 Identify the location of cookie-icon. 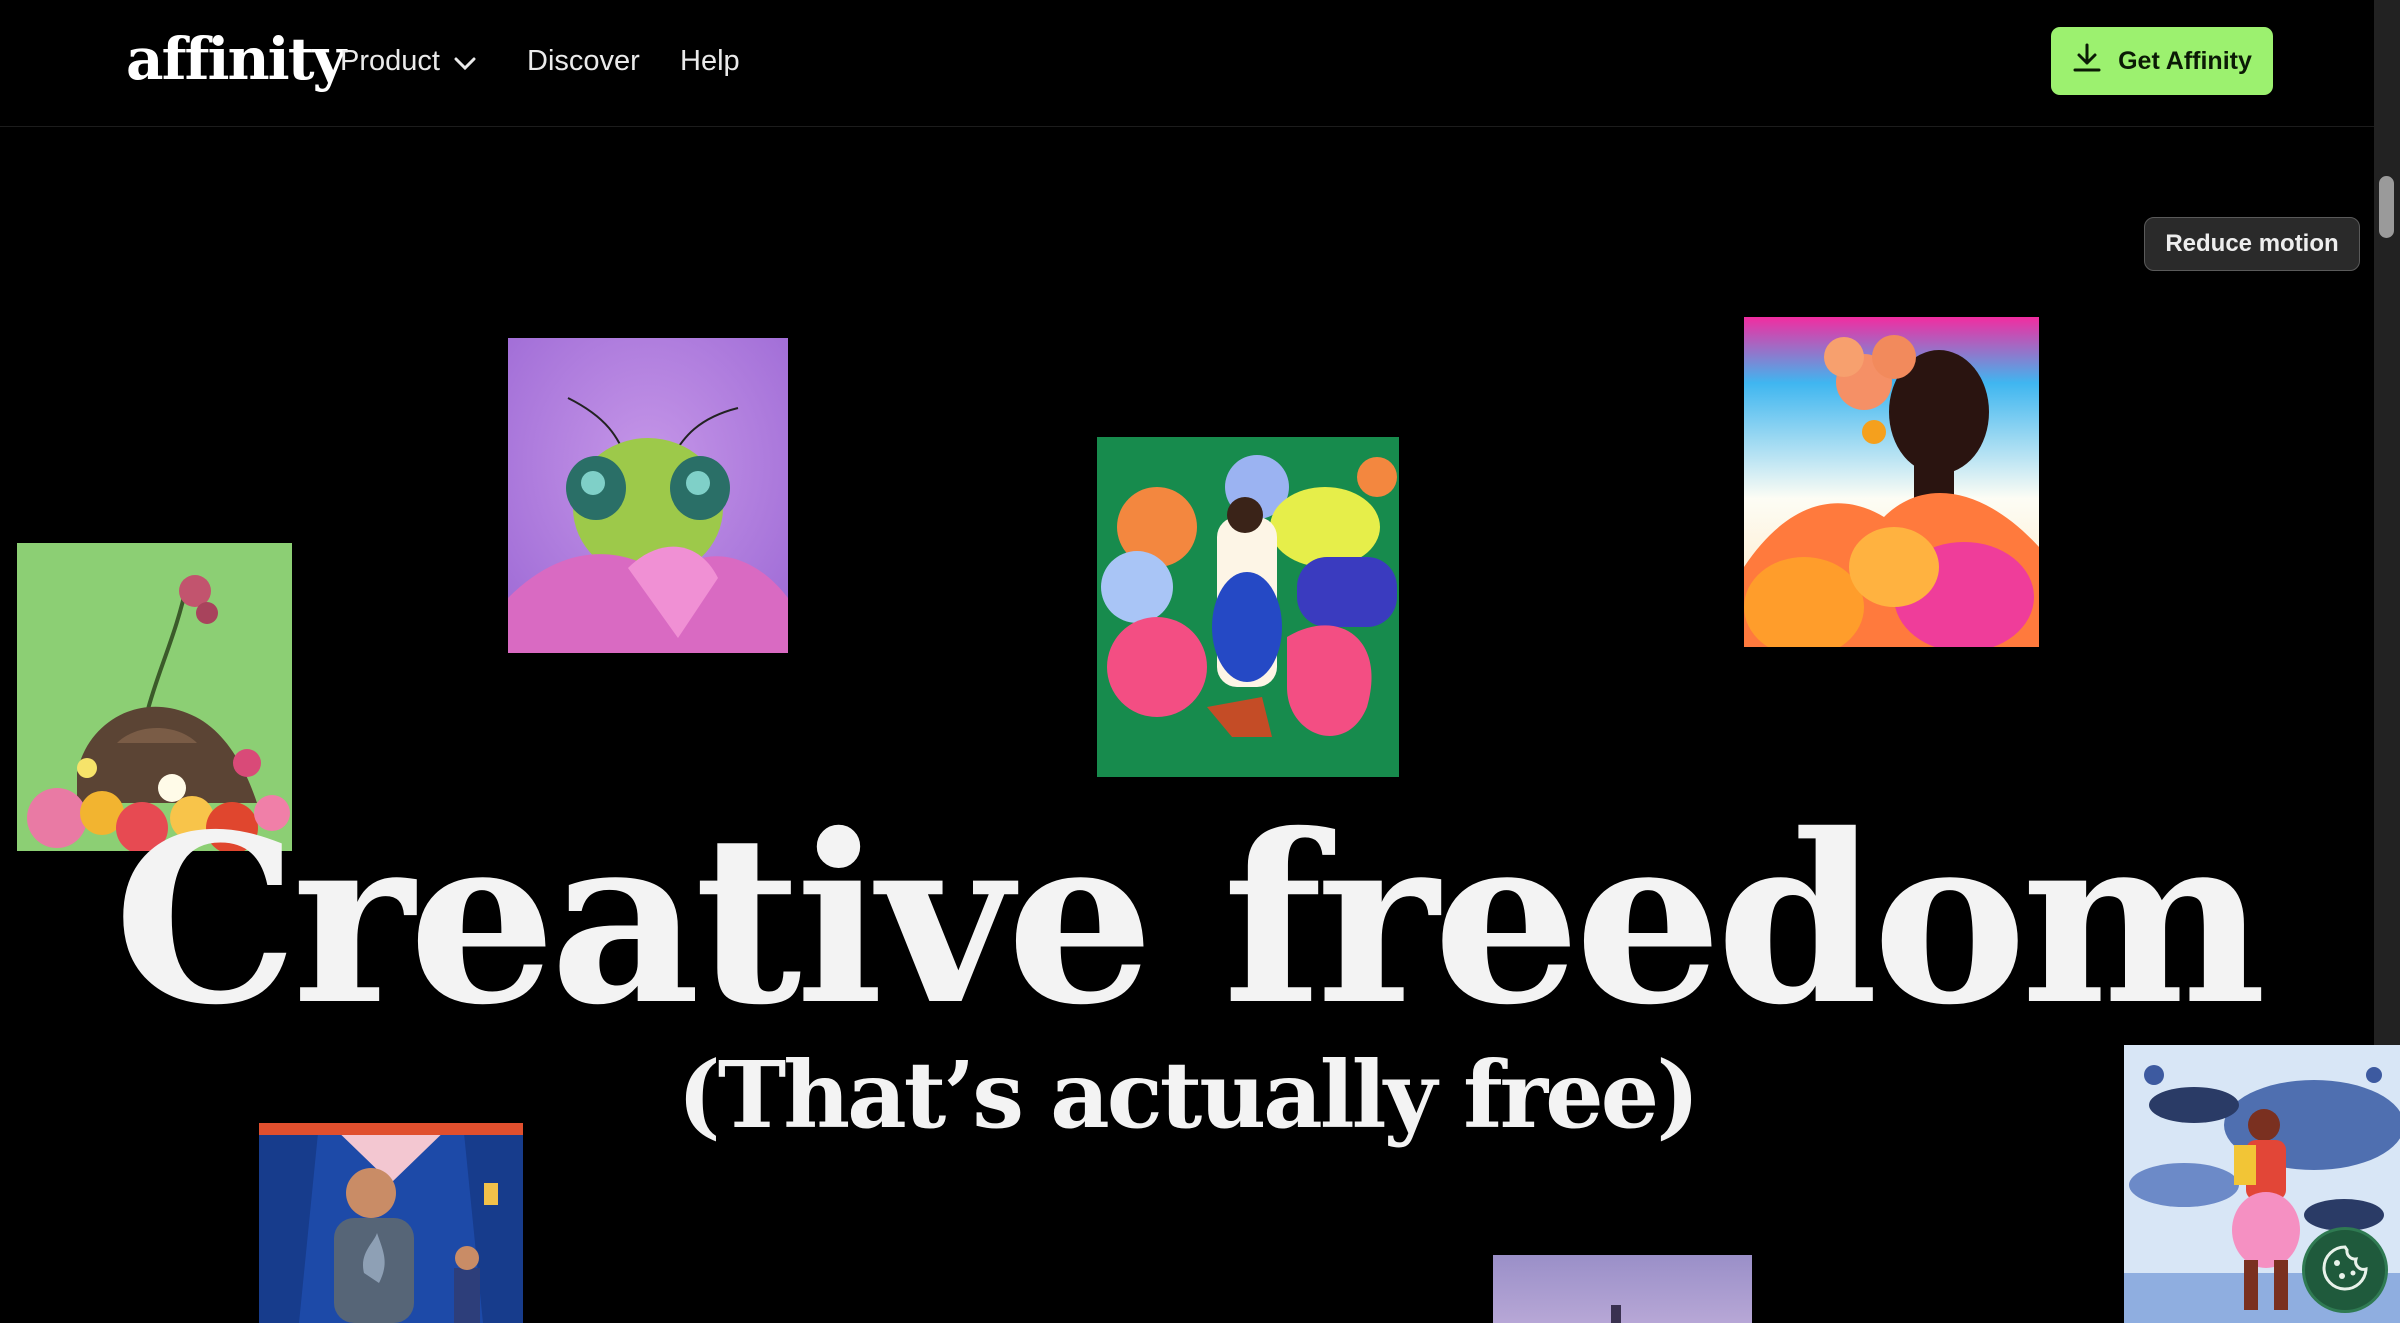
(2345, 1270).